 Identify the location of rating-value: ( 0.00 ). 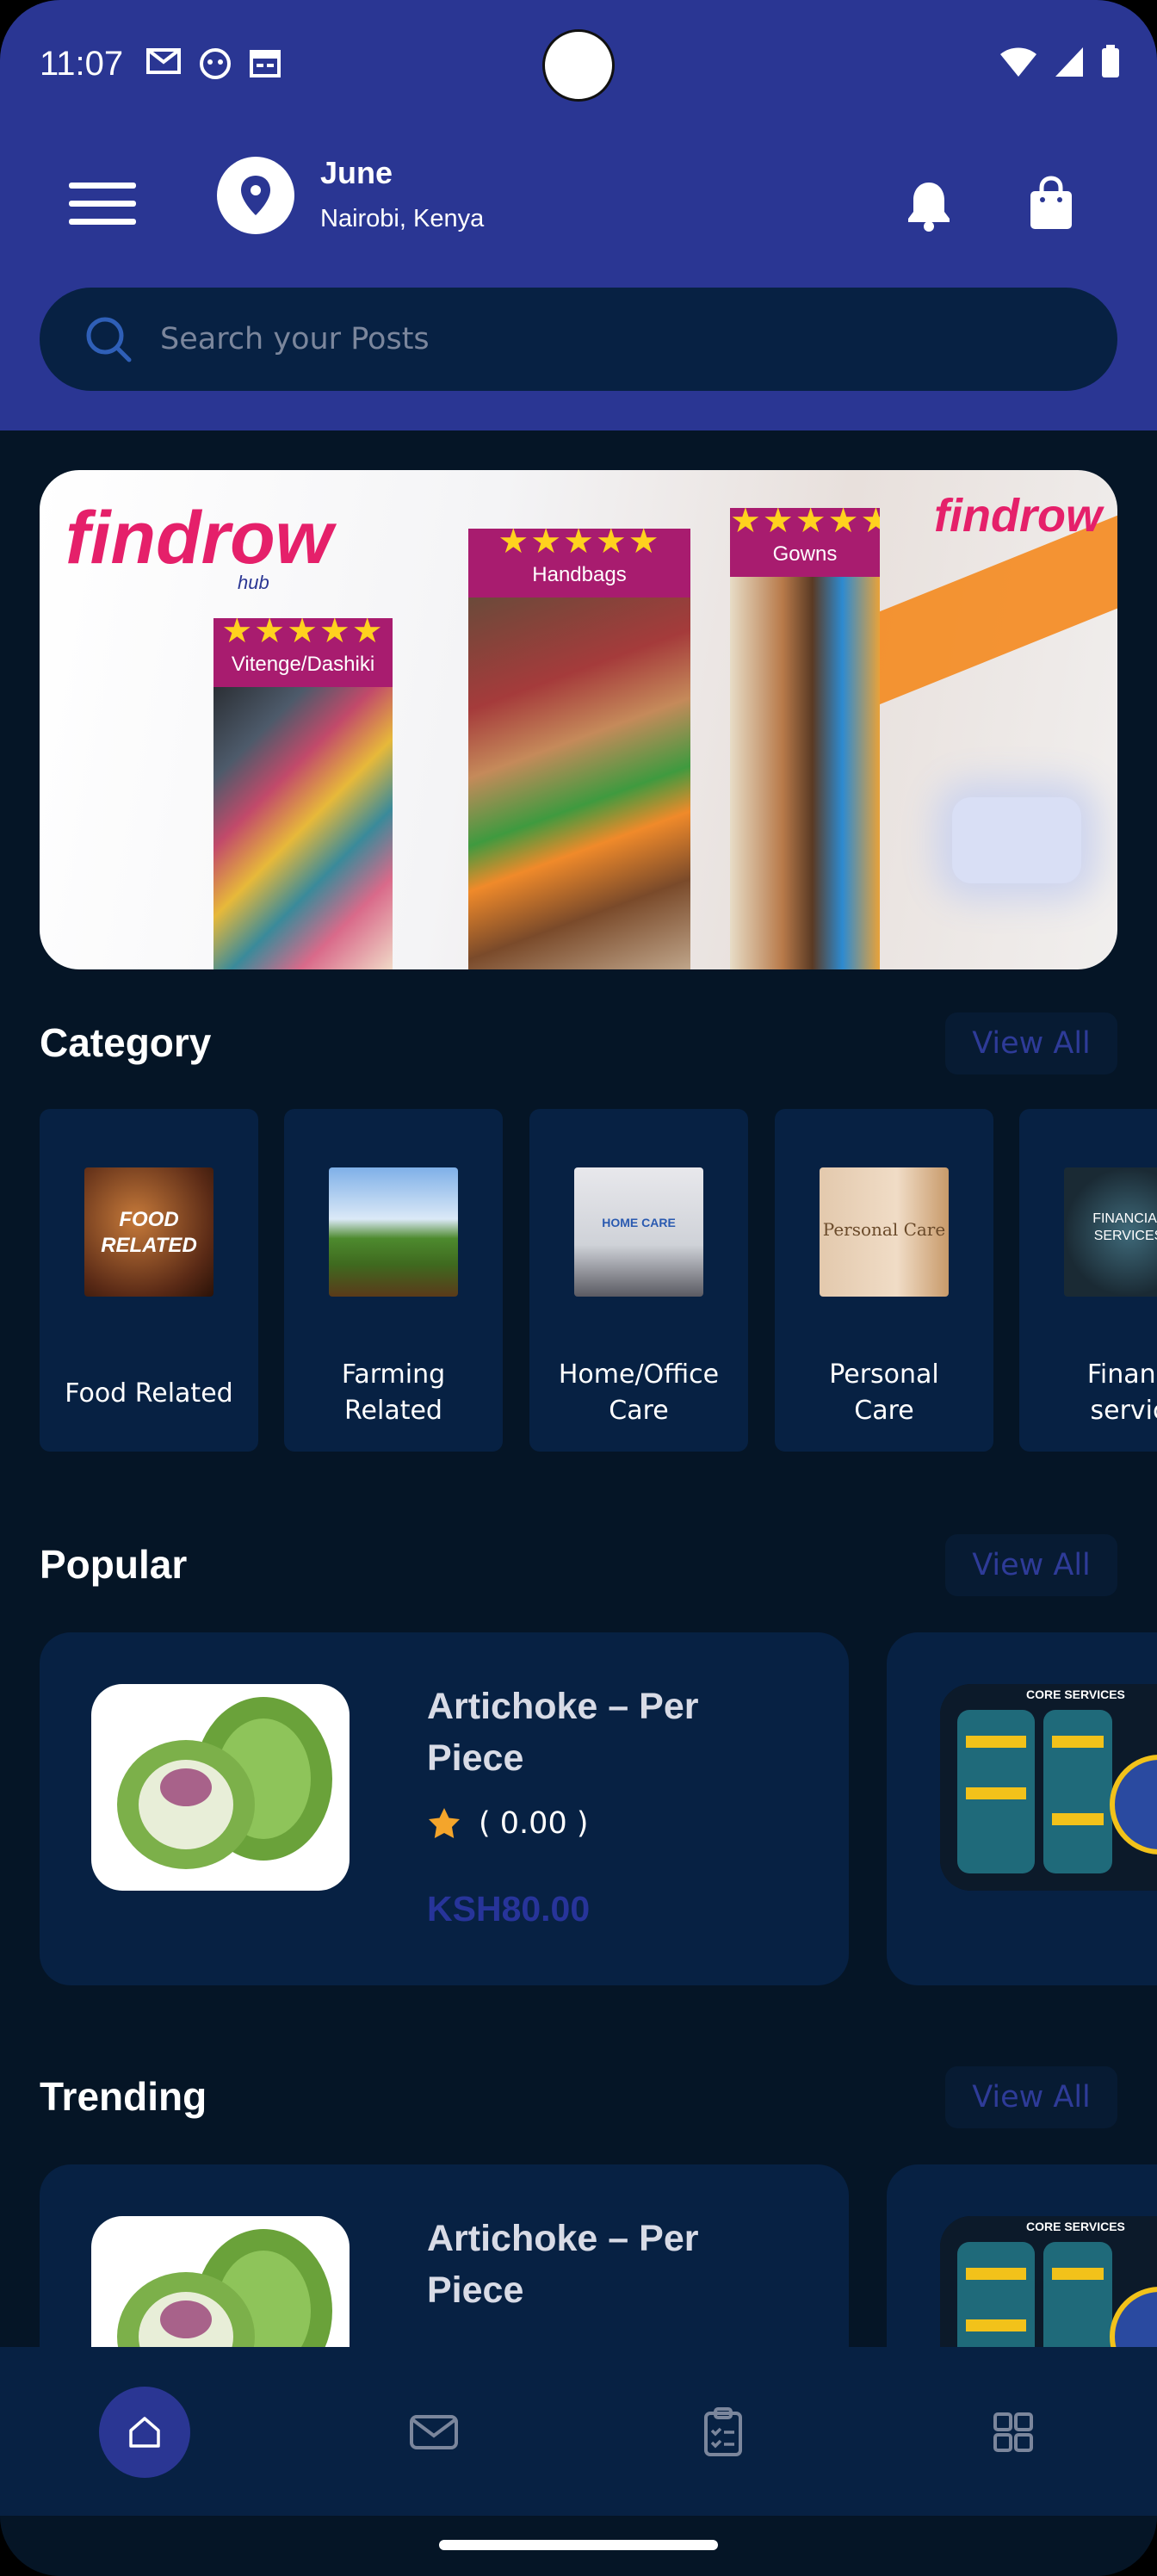
(534, 1824).